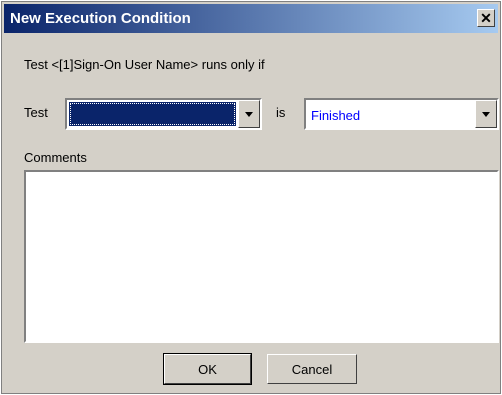 Image resolution: width=502 pixels, height=395 pixels. Describe the element at coordinates (144, 64) in the screenshot. I see `condition-description: Test <[1]Sign-On User Name> runs only if` at that location.